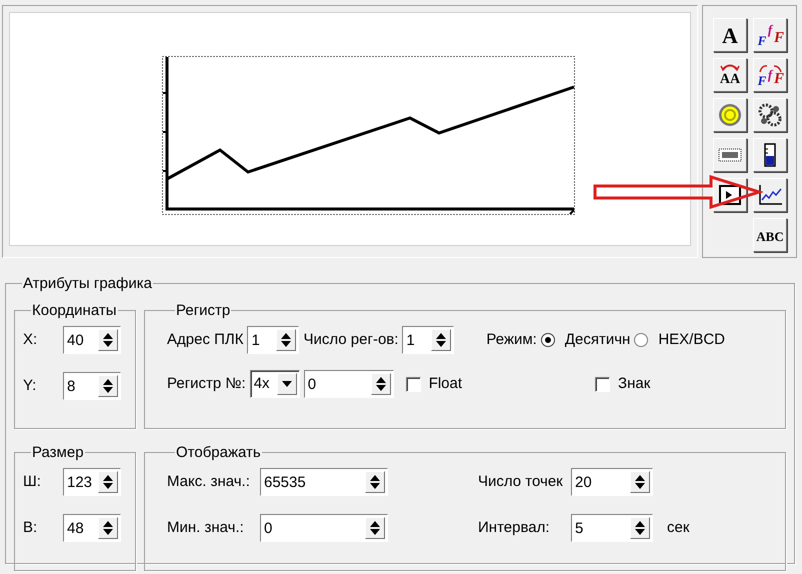 The image size is (802, 574). I want to click on letter-icon: A, so click(730, 35).